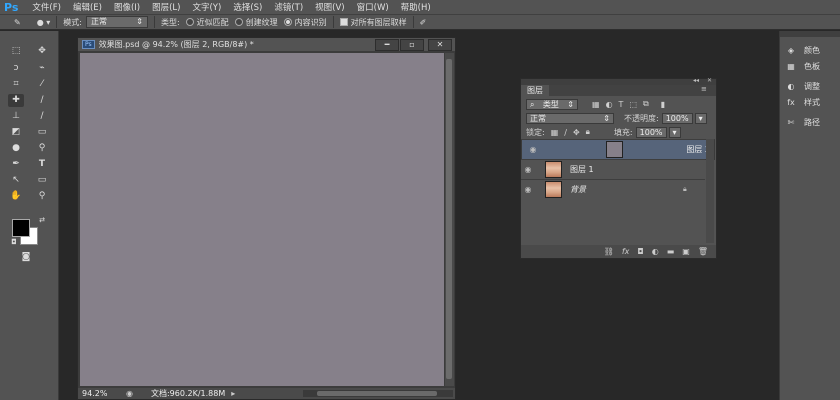 The height and width of the screenshot is (400, 840). What do you see at coordinates (233, 393) in the screenshot?
I see `status-arrow-icon: ▸` at bounding box center [233, 393].